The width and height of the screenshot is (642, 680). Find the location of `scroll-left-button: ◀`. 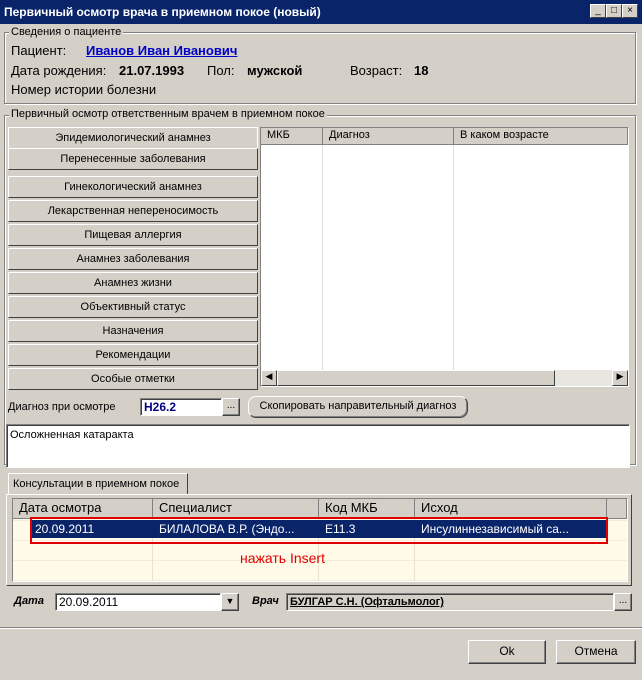

scroll-left-button: ◀ is located at coordinates (269, 378).